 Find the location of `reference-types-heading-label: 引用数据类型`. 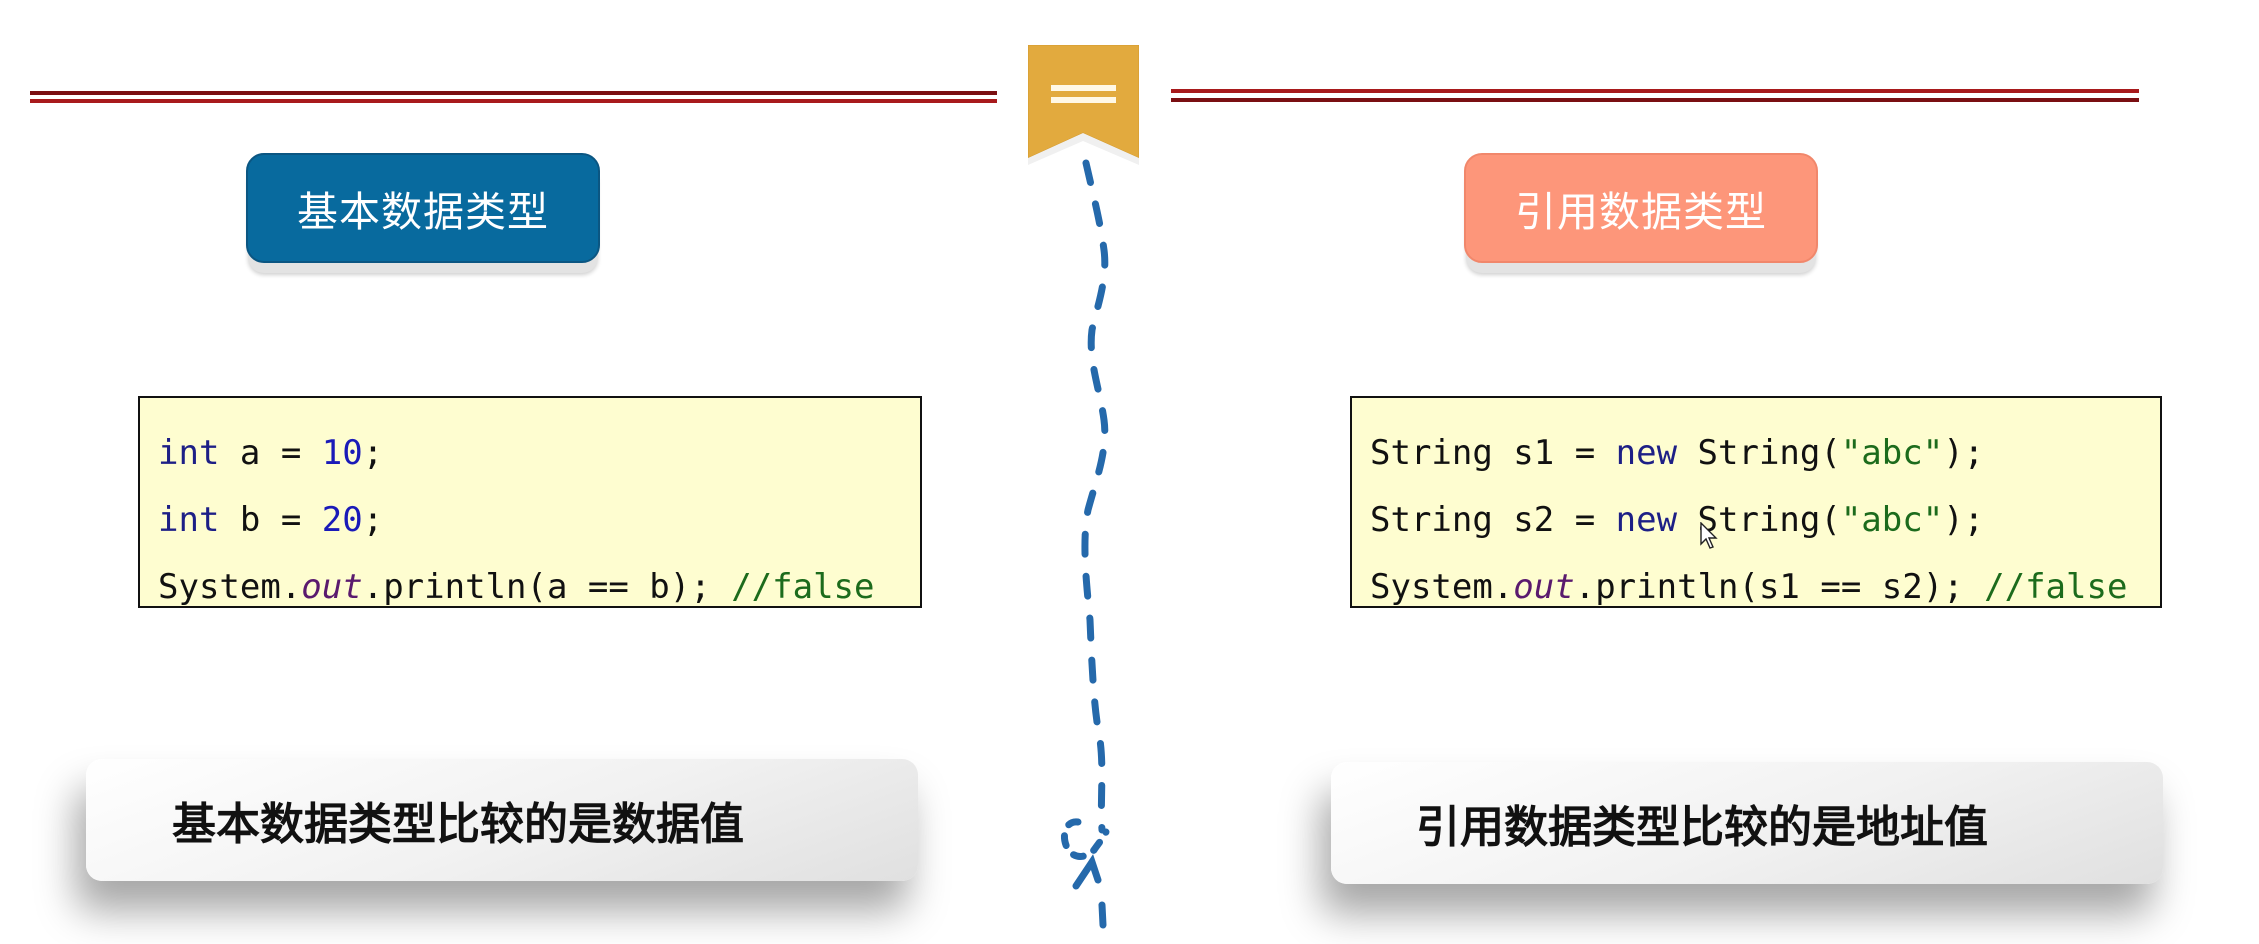

reference-types-heading-label: 引用数据类型 is located at coordinates (1641, 212).